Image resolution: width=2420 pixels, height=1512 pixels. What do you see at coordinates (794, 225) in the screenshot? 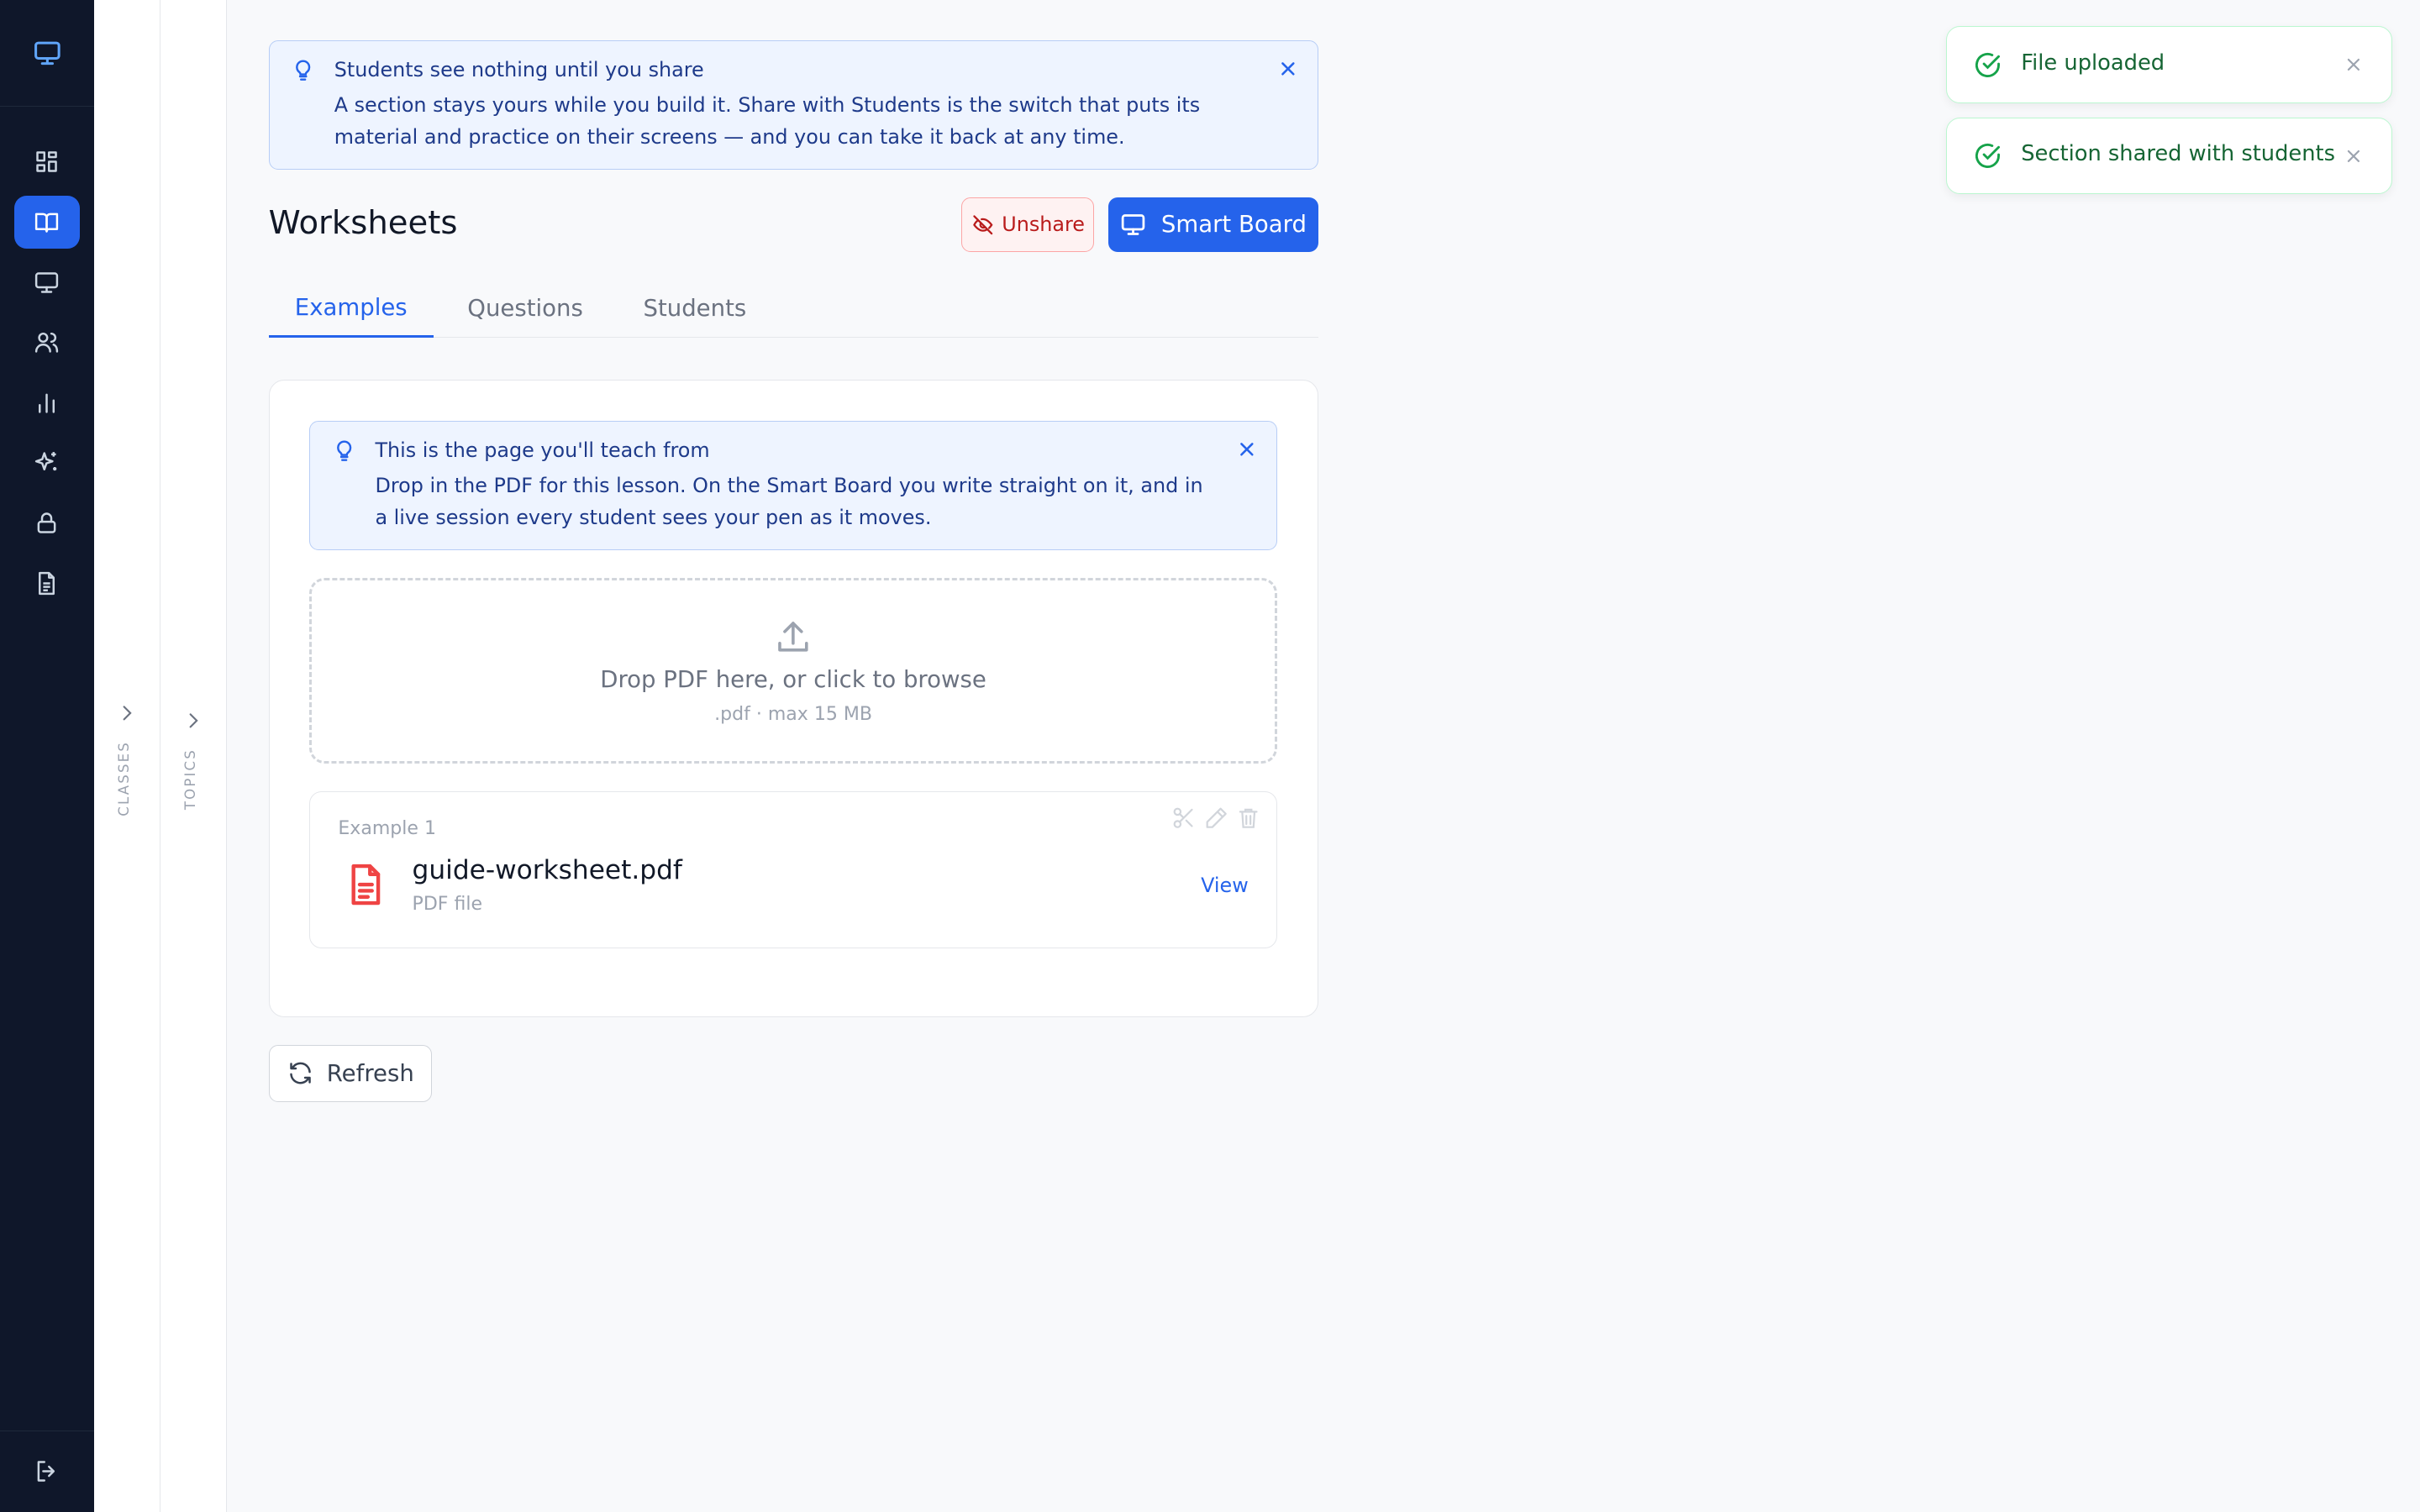
I see `section-header: Worksheets Unshare Smart Board` at bounding box center [794, 225].